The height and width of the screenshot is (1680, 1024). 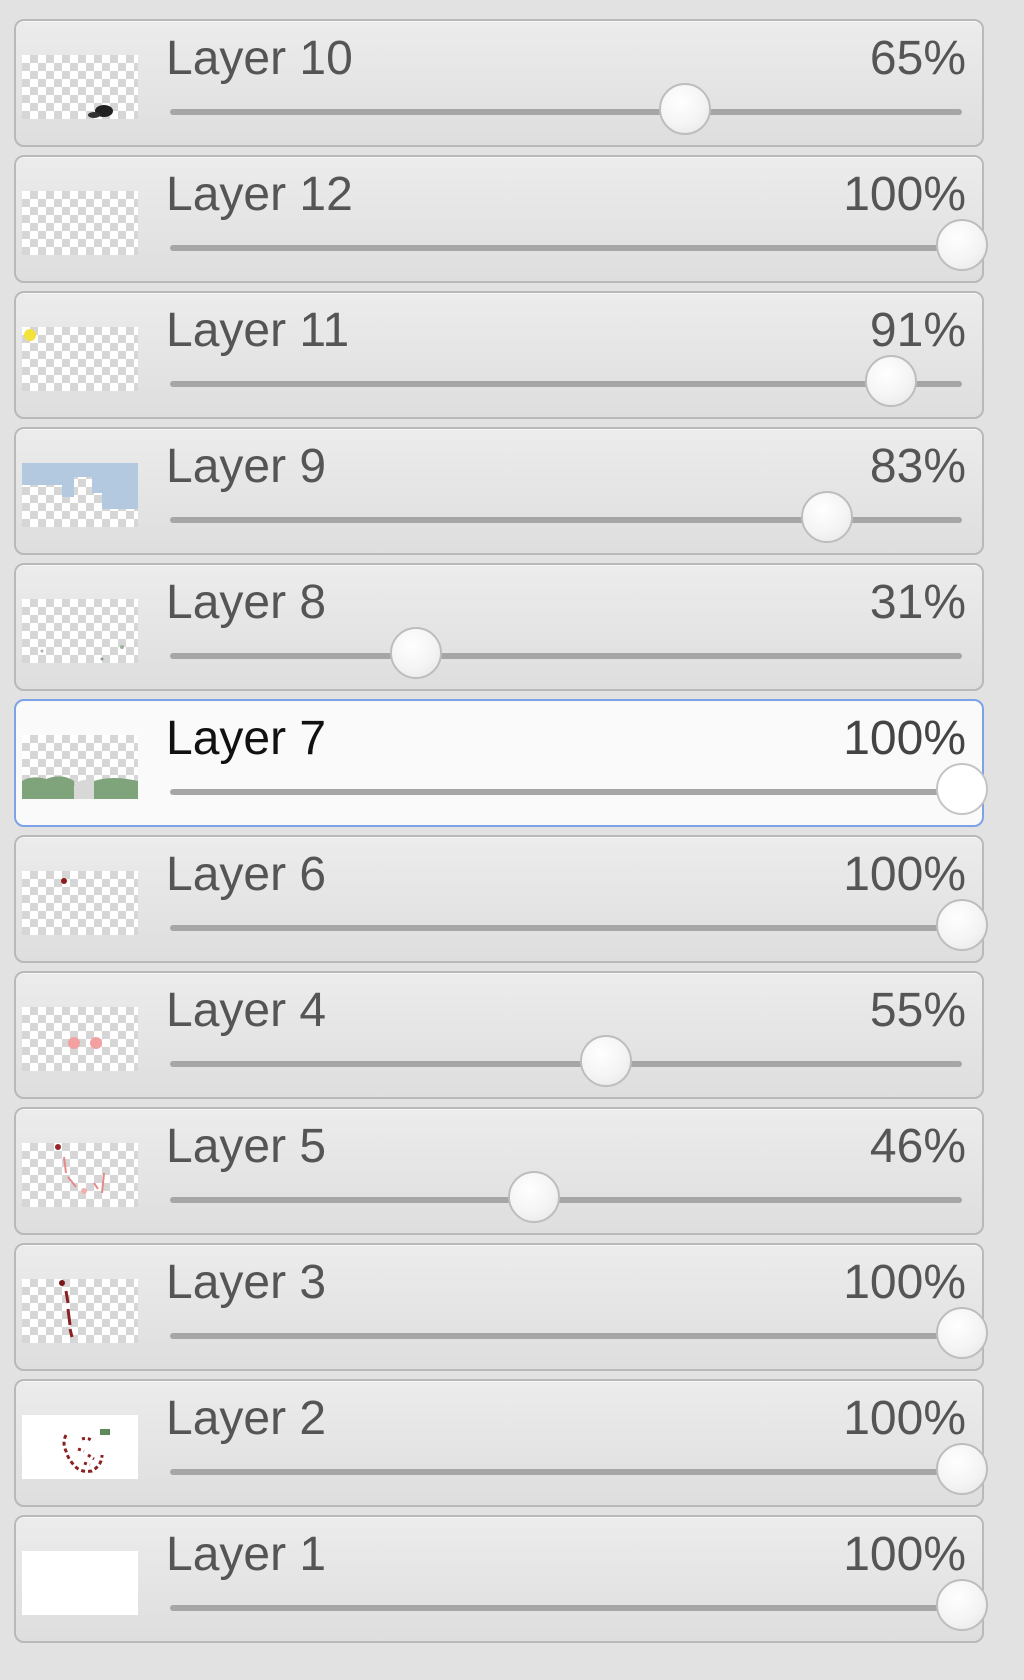 I want to click on layer-row-11: Layer 2 100%, so click(x=501, y=1443).